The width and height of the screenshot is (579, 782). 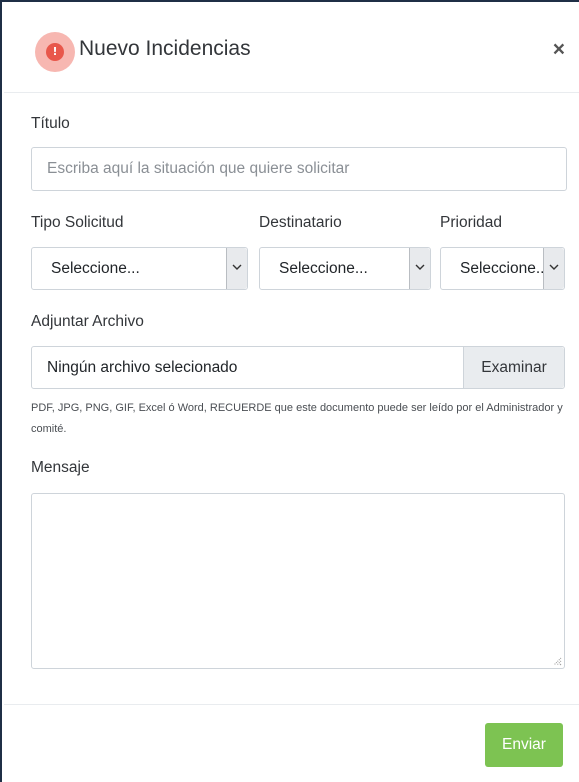 What do you see at coordinates (298, 367) in the screenshot?
I see `file-input: Ningún archivo selecionado Examinar` at bounding box center [298, 367].